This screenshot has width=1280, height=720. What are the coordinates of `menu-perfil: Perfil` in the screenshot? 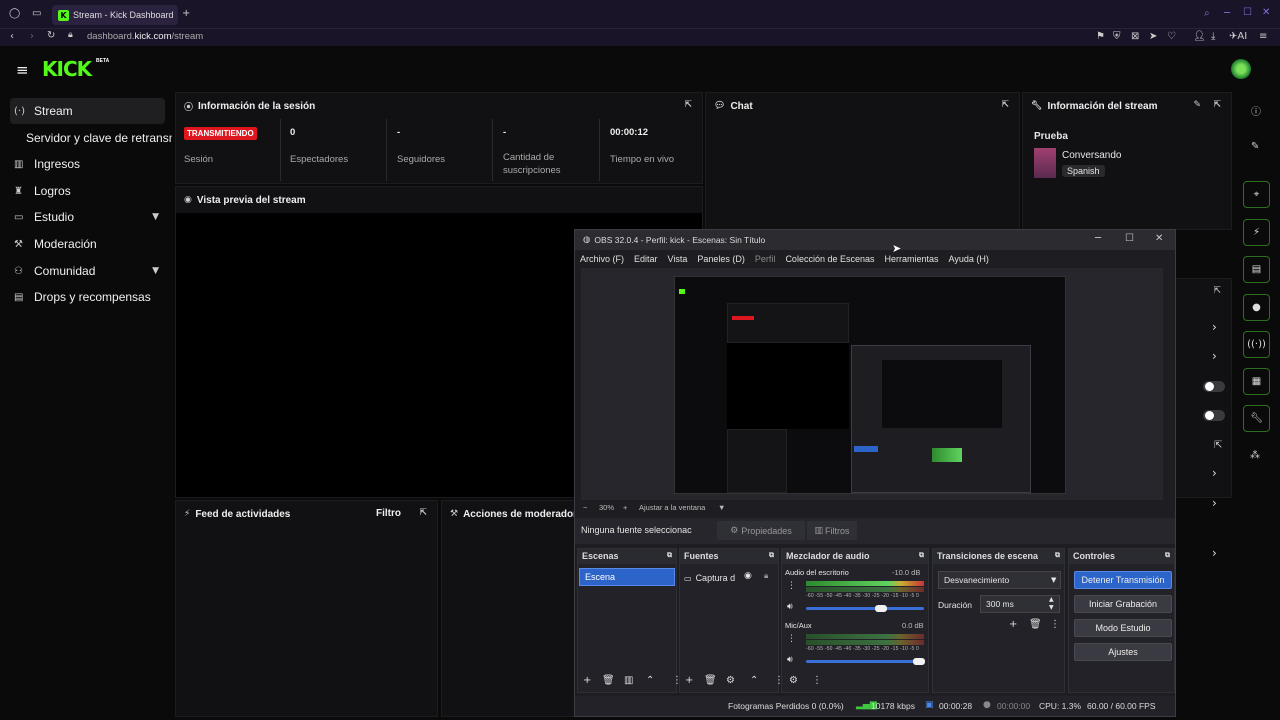 It's located at (765, 259).